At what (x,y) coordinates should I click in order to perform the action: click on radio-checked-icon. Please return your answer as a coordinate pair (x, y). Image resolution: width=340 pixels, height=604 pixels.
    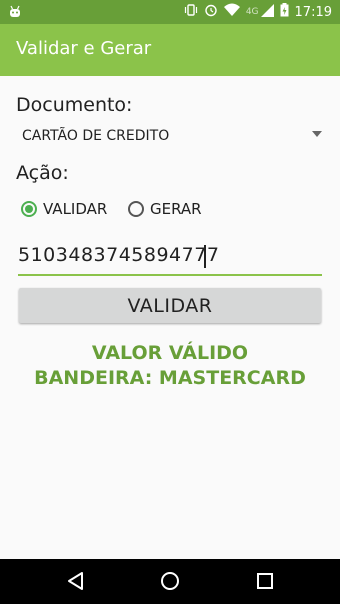
    Looking at the image, I should click on (29, 209).